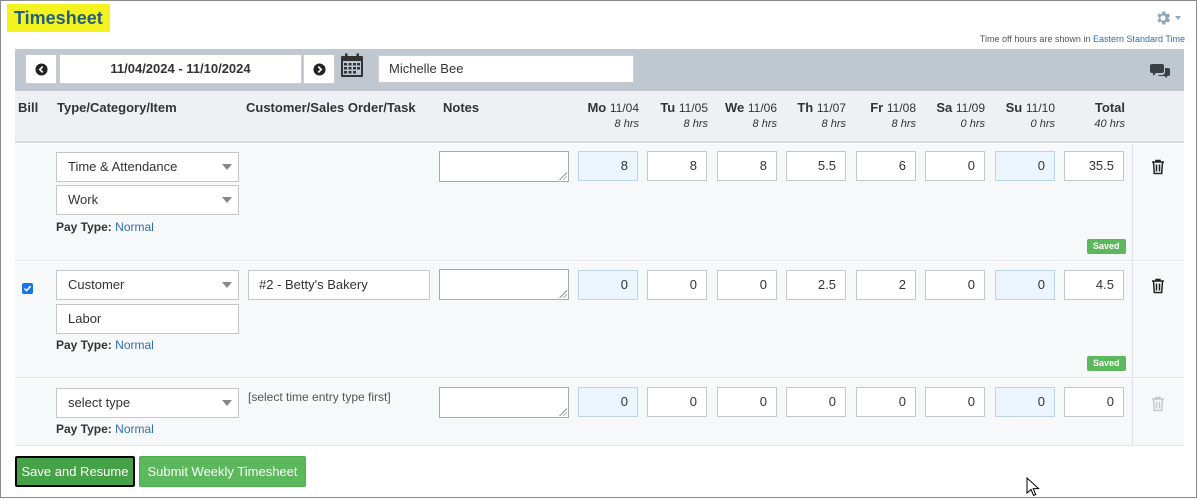  Describe the element at coordinates (331, 107) in the screenshot. I see `customer-header: Customer/Sales Order/Task` at that location.